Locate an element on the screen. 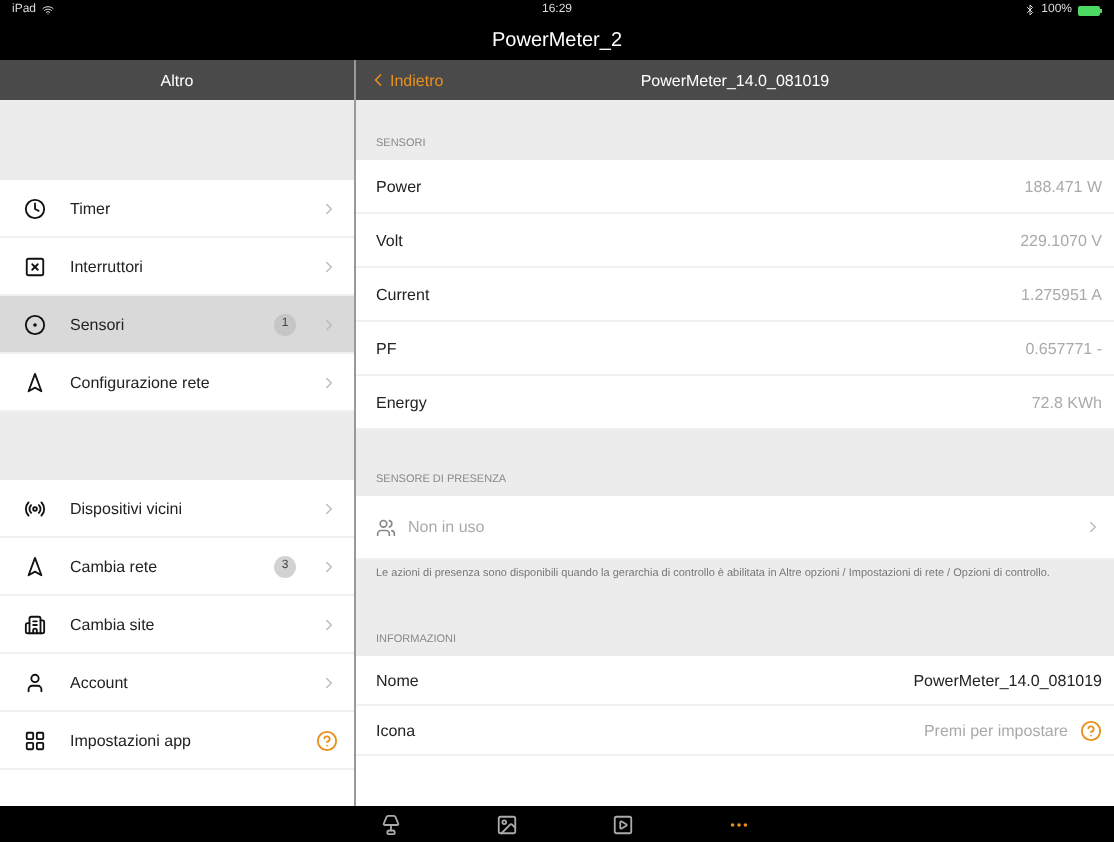 The height and width of the screenshot is (842, 1114). info-value: PowerMeter_14.0_081019 is located at coordinates (1007, 680).